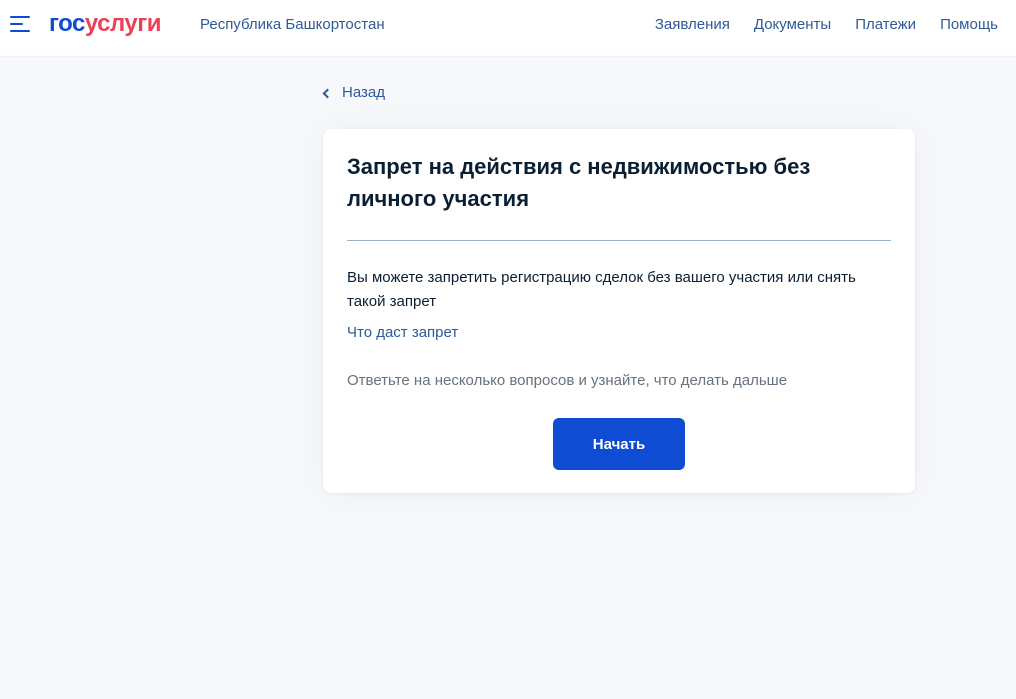 The width and height of the screenshot is (1016, 699). I want to click on nav-documents: Документы, so click(792, 25).